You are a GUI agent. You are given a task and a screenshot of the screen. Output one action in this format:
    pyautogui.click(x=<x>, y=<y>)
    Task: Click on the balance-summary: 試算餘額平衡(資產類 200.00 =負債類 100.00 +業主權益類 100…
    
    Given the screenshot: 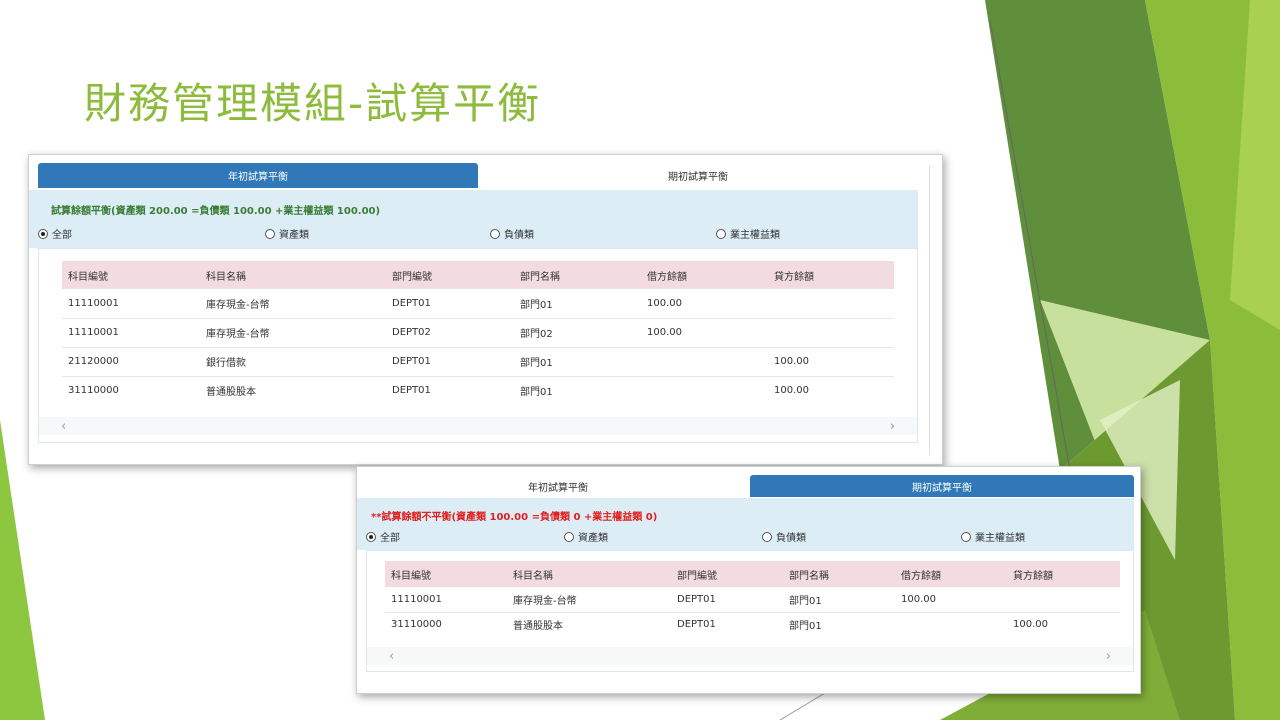 What is the action you would take?
    pyautogui.click(x=216, y=211)
    